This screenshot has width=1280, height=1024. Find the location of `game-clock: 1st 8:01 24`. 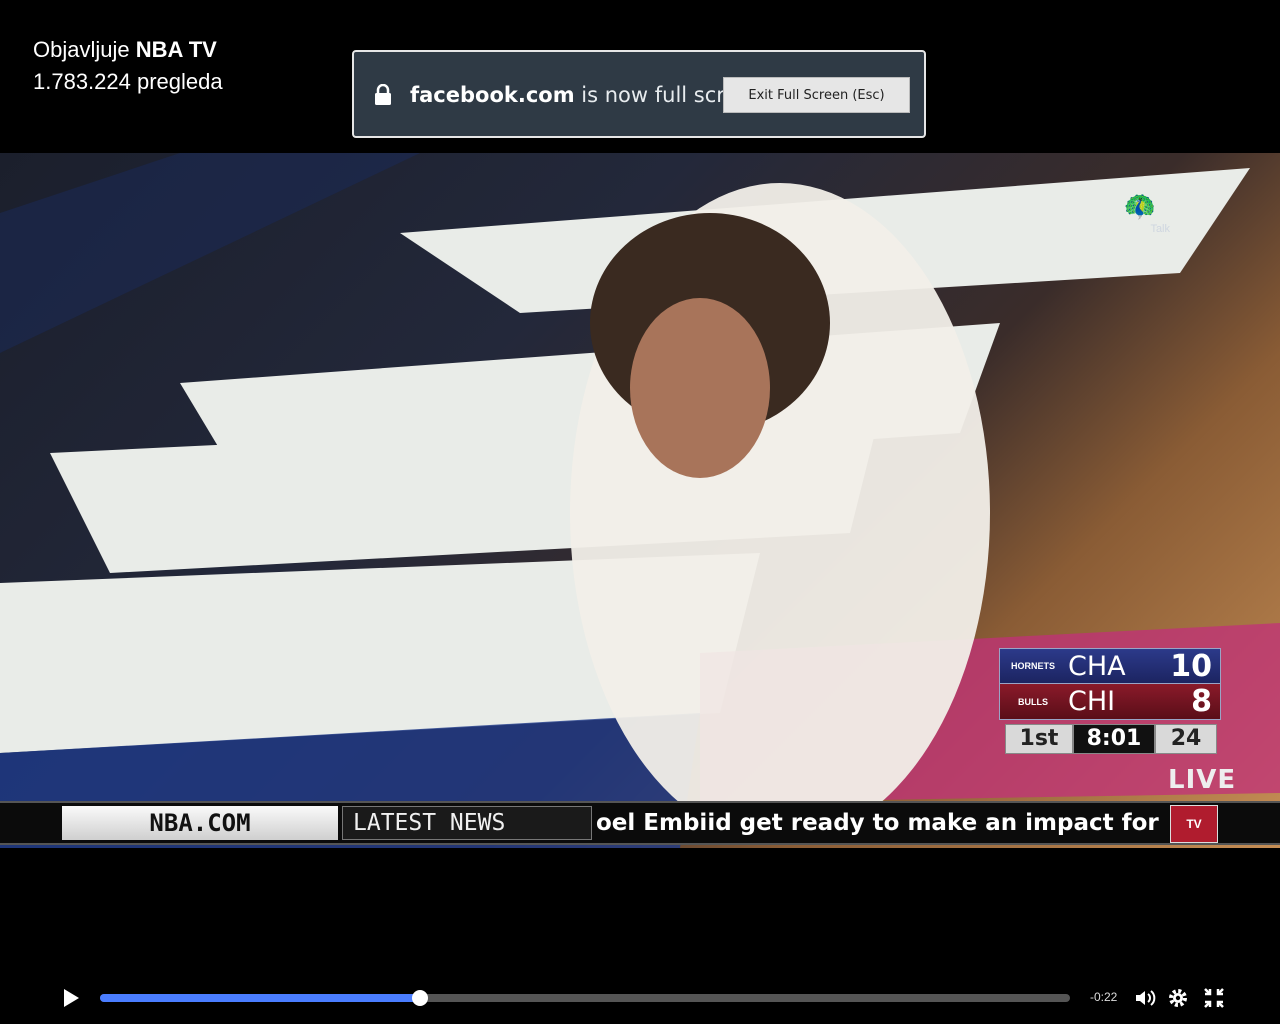

game-clock: 1st 8:01 24 is located at coordinates (1113, 739).